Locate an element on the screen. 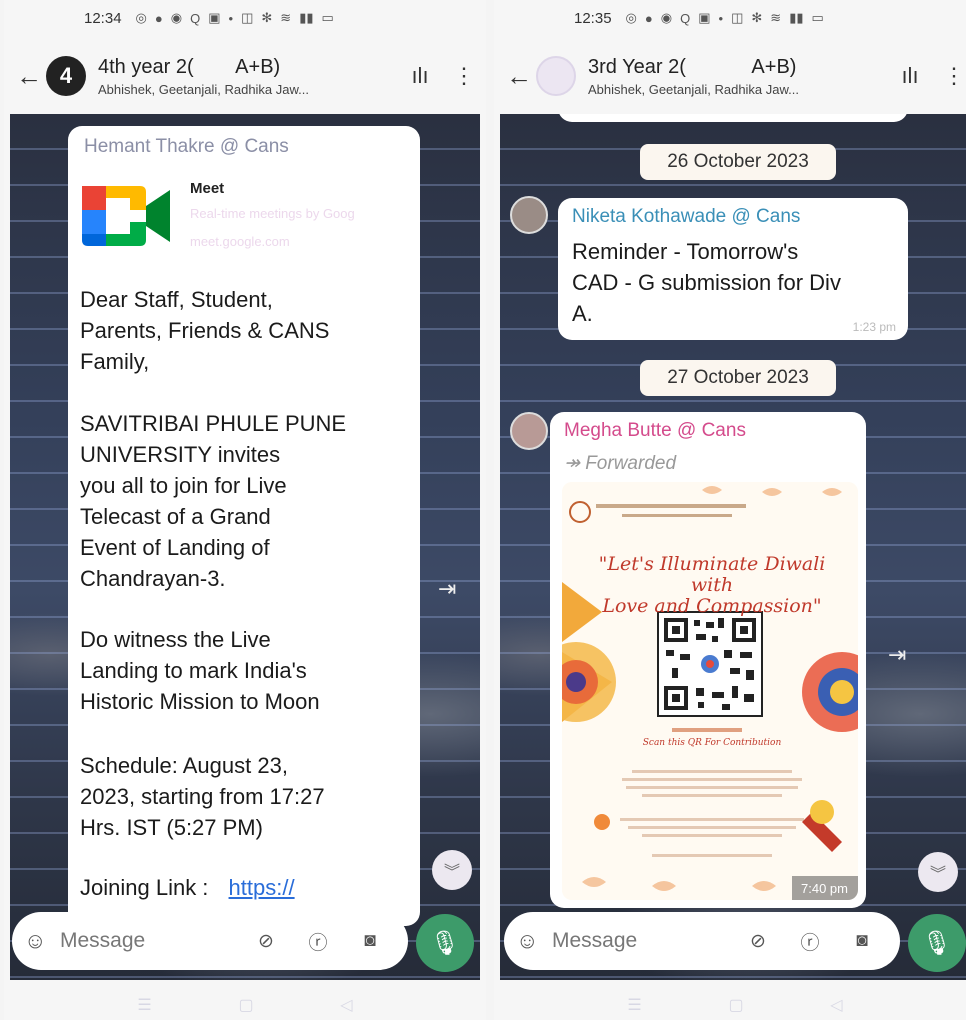 The height and width of the screenshot is (1020, 966). link-preview-domain: meet.google.com is located at coordinates (240, 241).